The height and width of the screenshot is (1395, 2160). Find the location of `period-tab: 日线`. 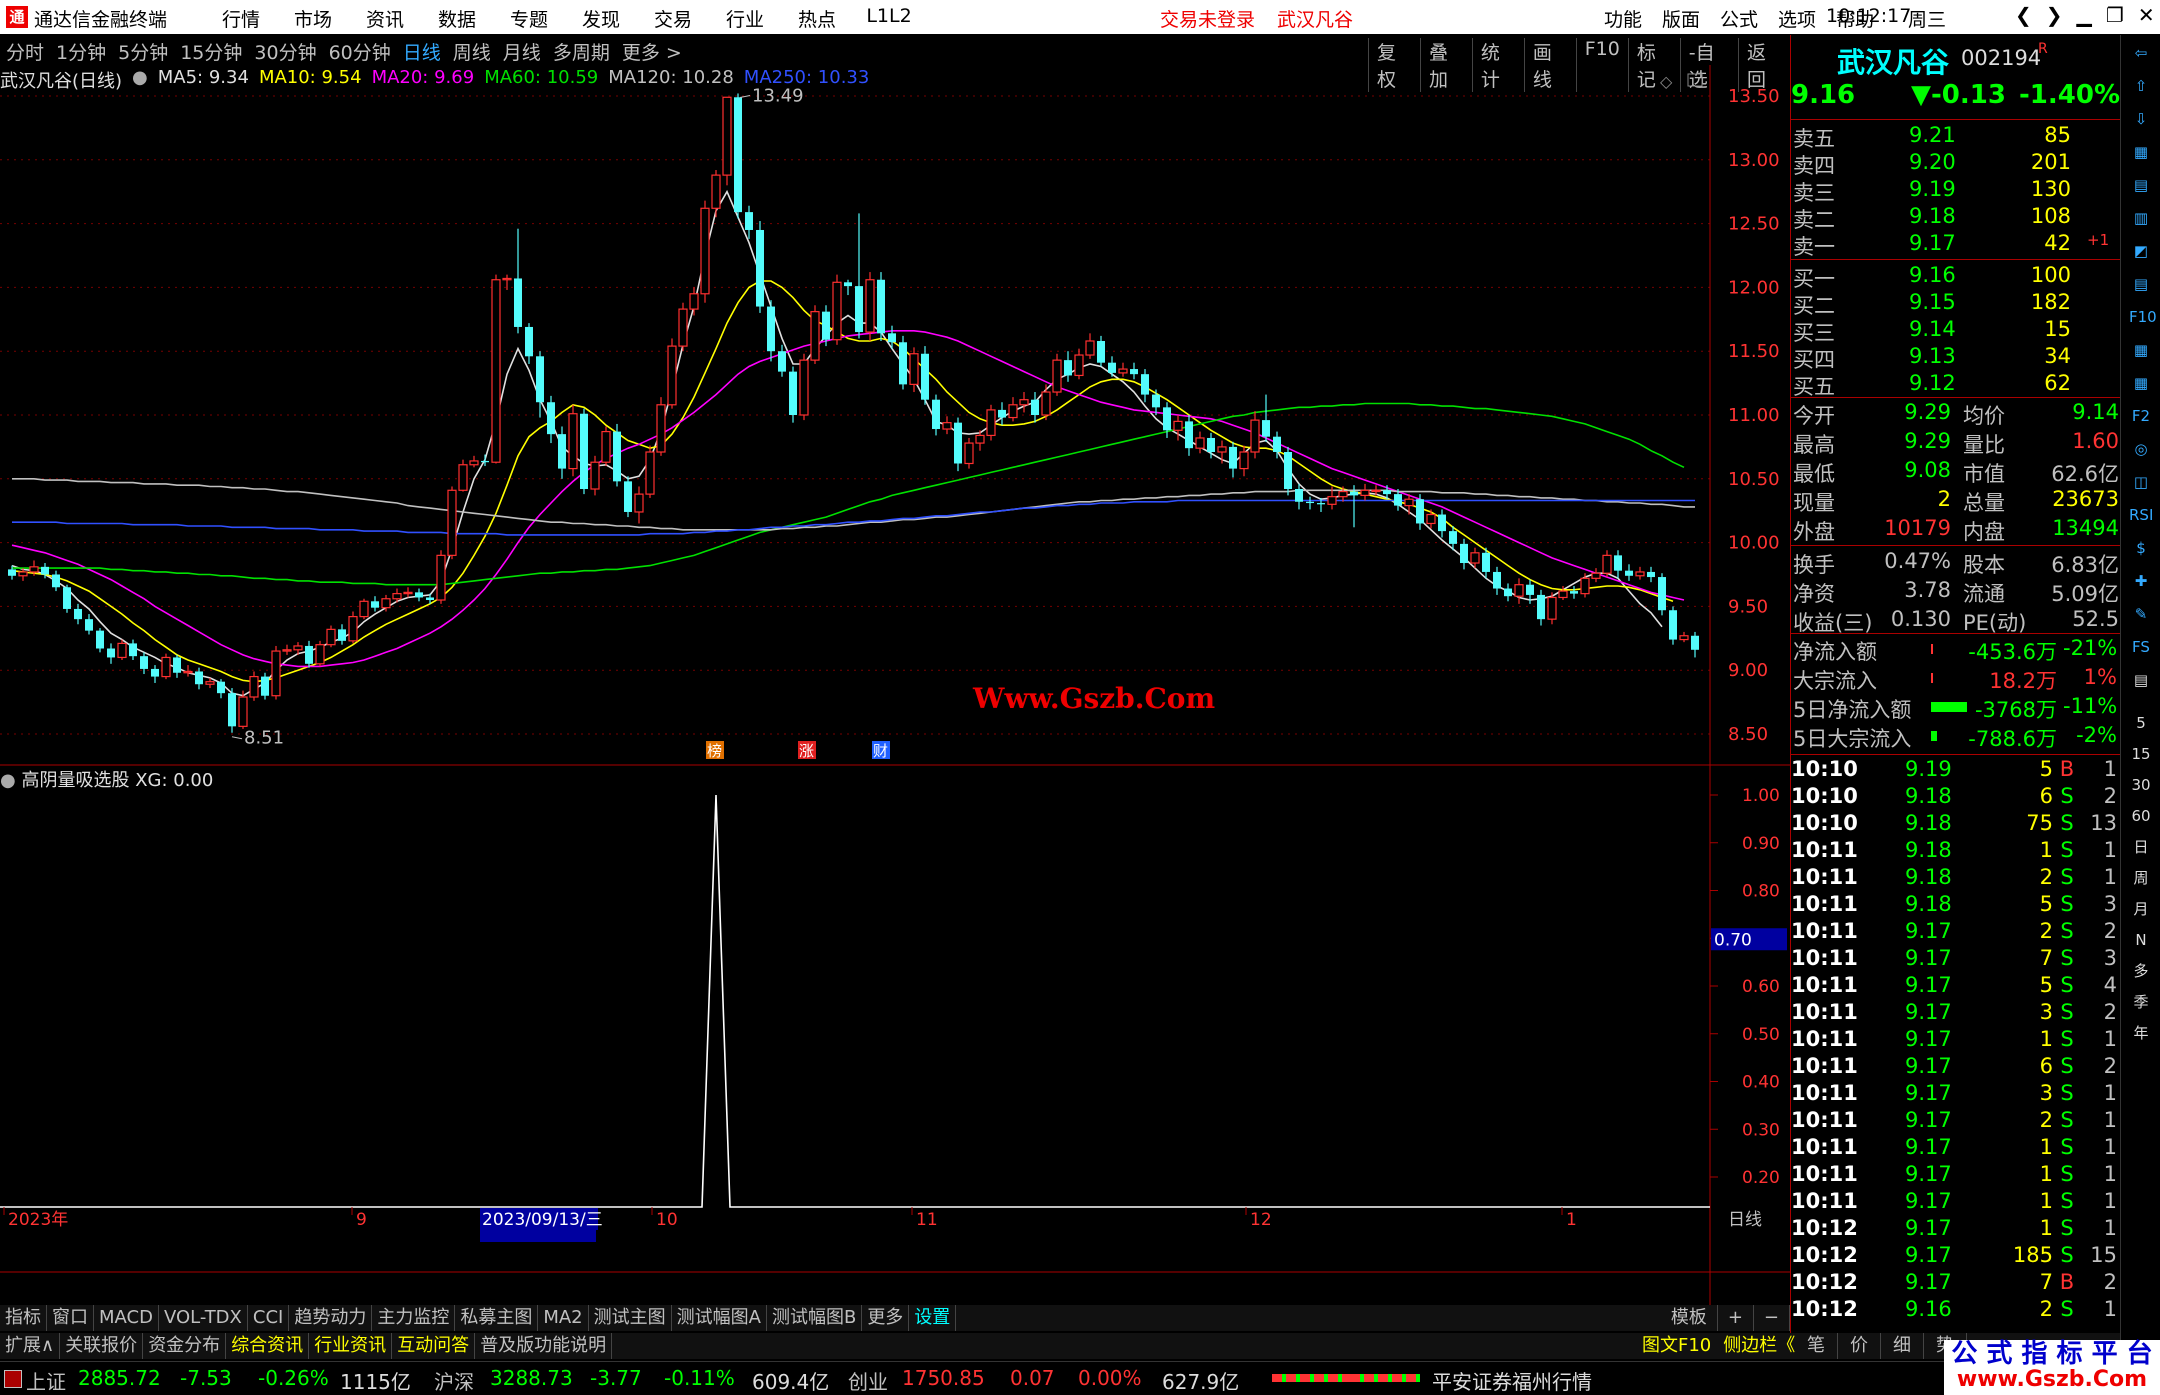

period-tab: 日线 is located at coordinates (422, 51).